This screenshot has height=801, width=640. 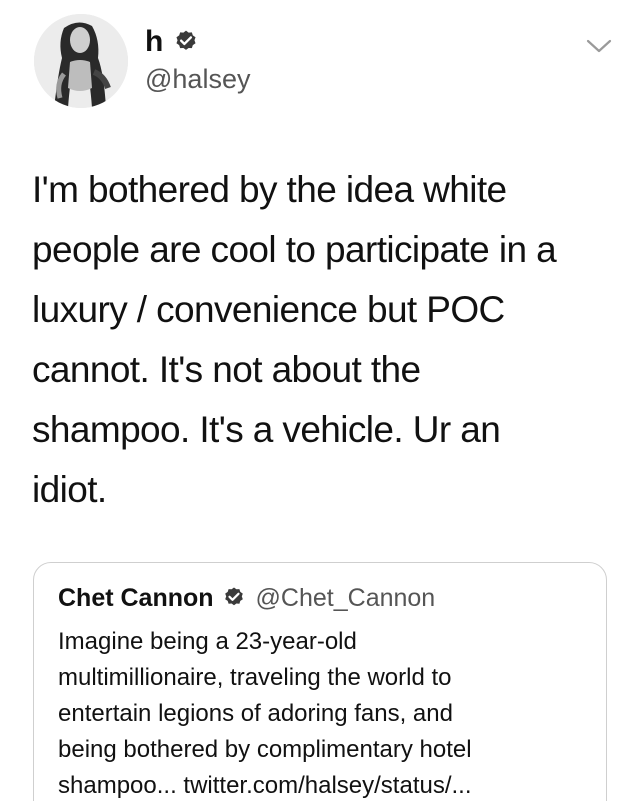 What do you see at coordinates (69, 489) in the screenshot?
I see `tweet-text-line: idiot.` at bounding box center [69, 489].